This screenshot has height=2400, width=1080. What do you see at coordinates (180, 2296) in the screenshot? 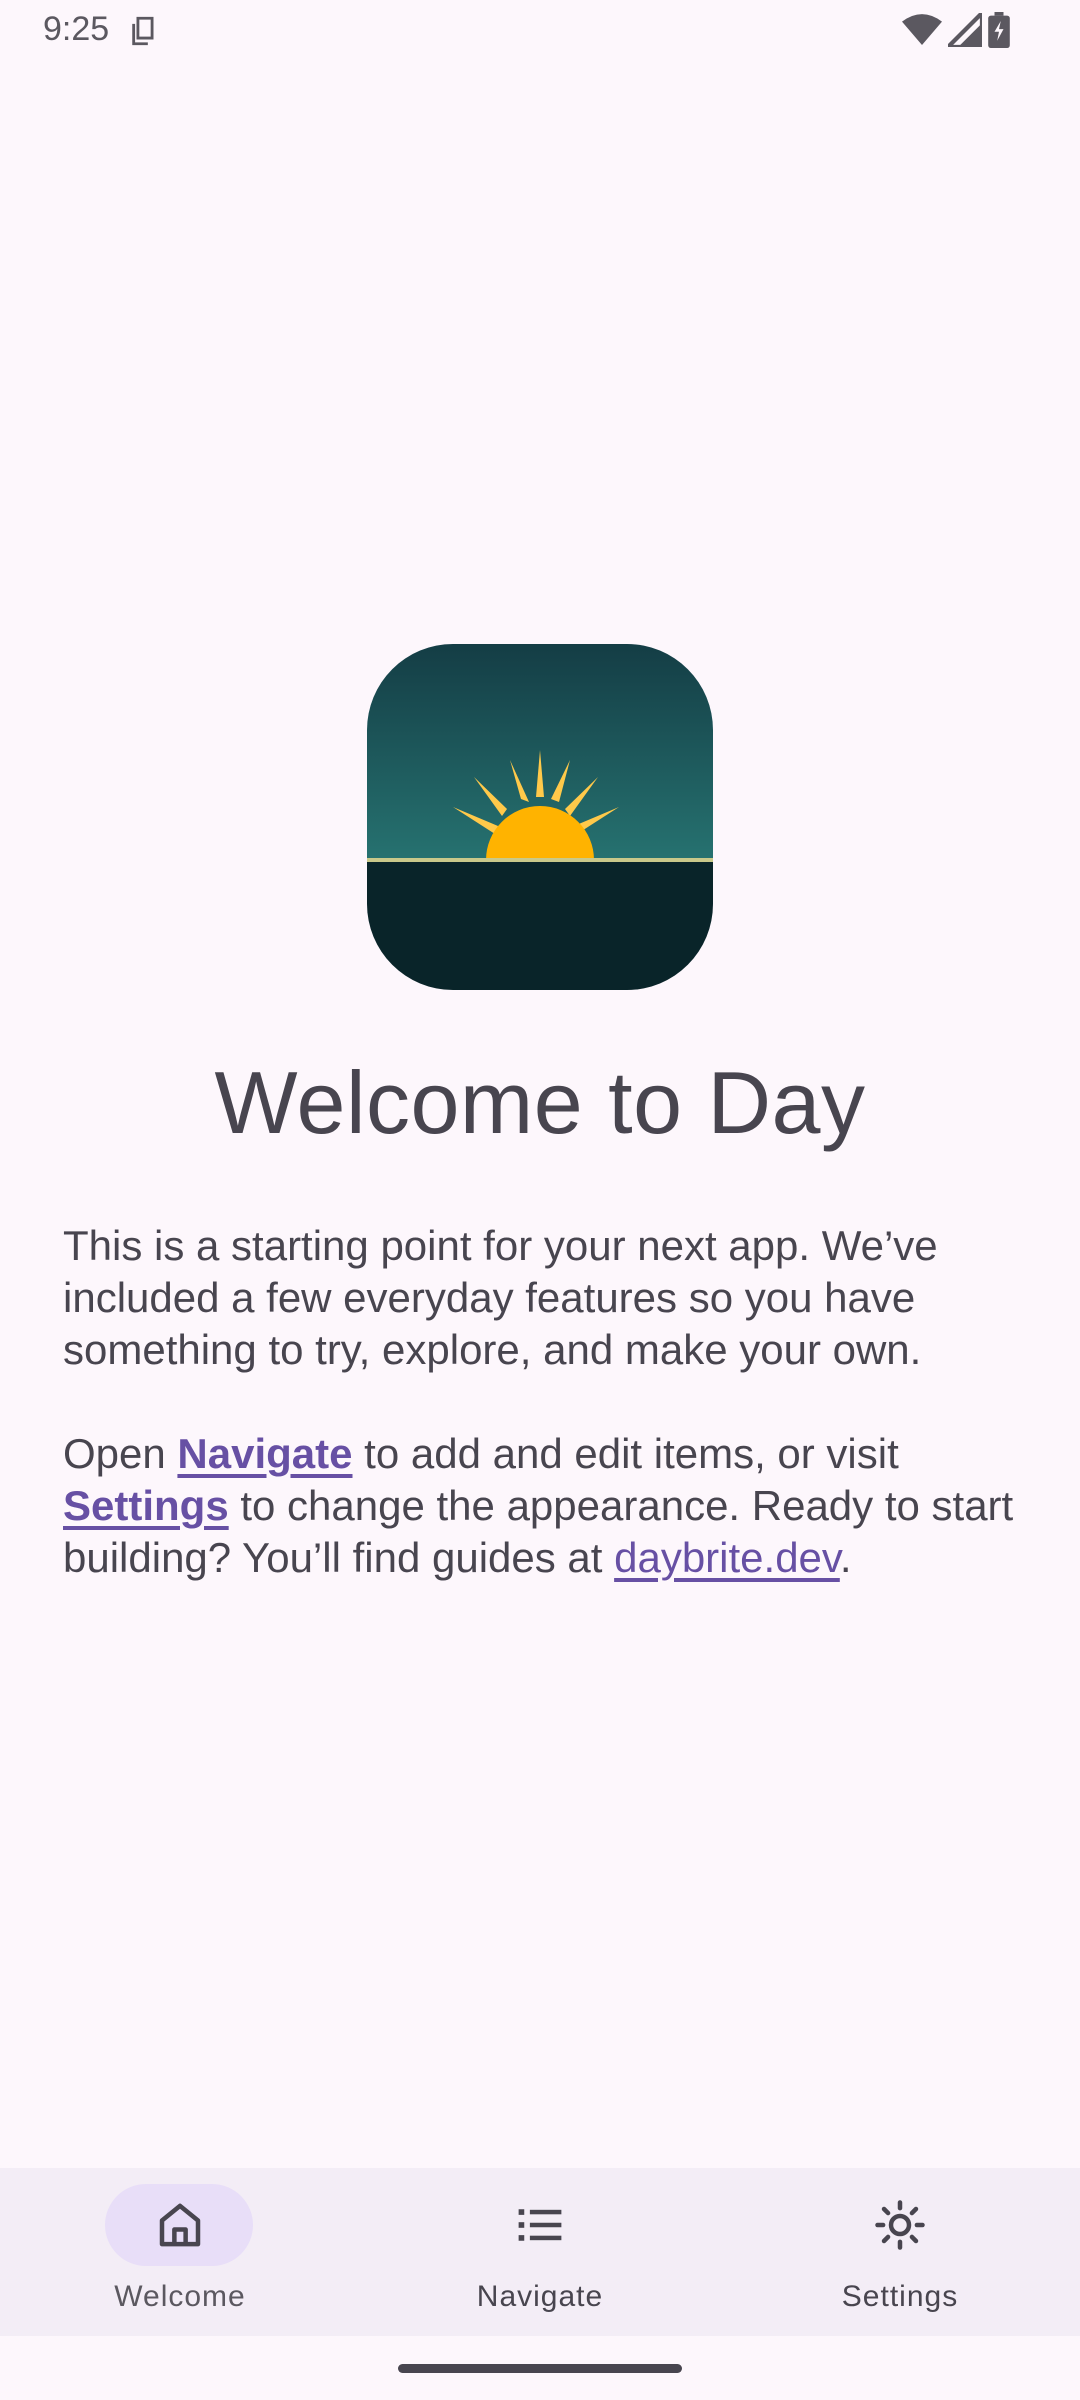
I see `nav-label-welcome: Welcome` at bounding box center [180, 2296].